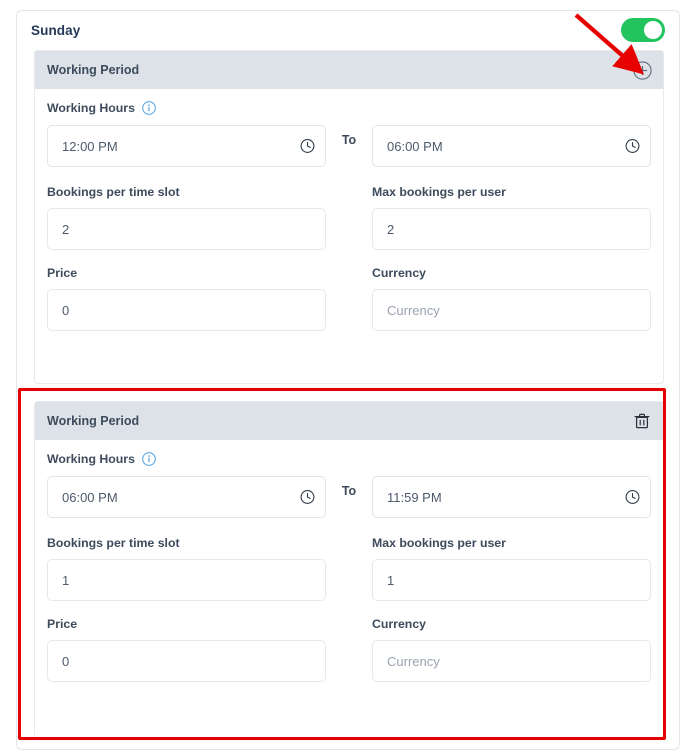 This screenshot has height=753, width=696. I want to click on max-bookings-field: Max bookings per user 1, so click(511, 568).